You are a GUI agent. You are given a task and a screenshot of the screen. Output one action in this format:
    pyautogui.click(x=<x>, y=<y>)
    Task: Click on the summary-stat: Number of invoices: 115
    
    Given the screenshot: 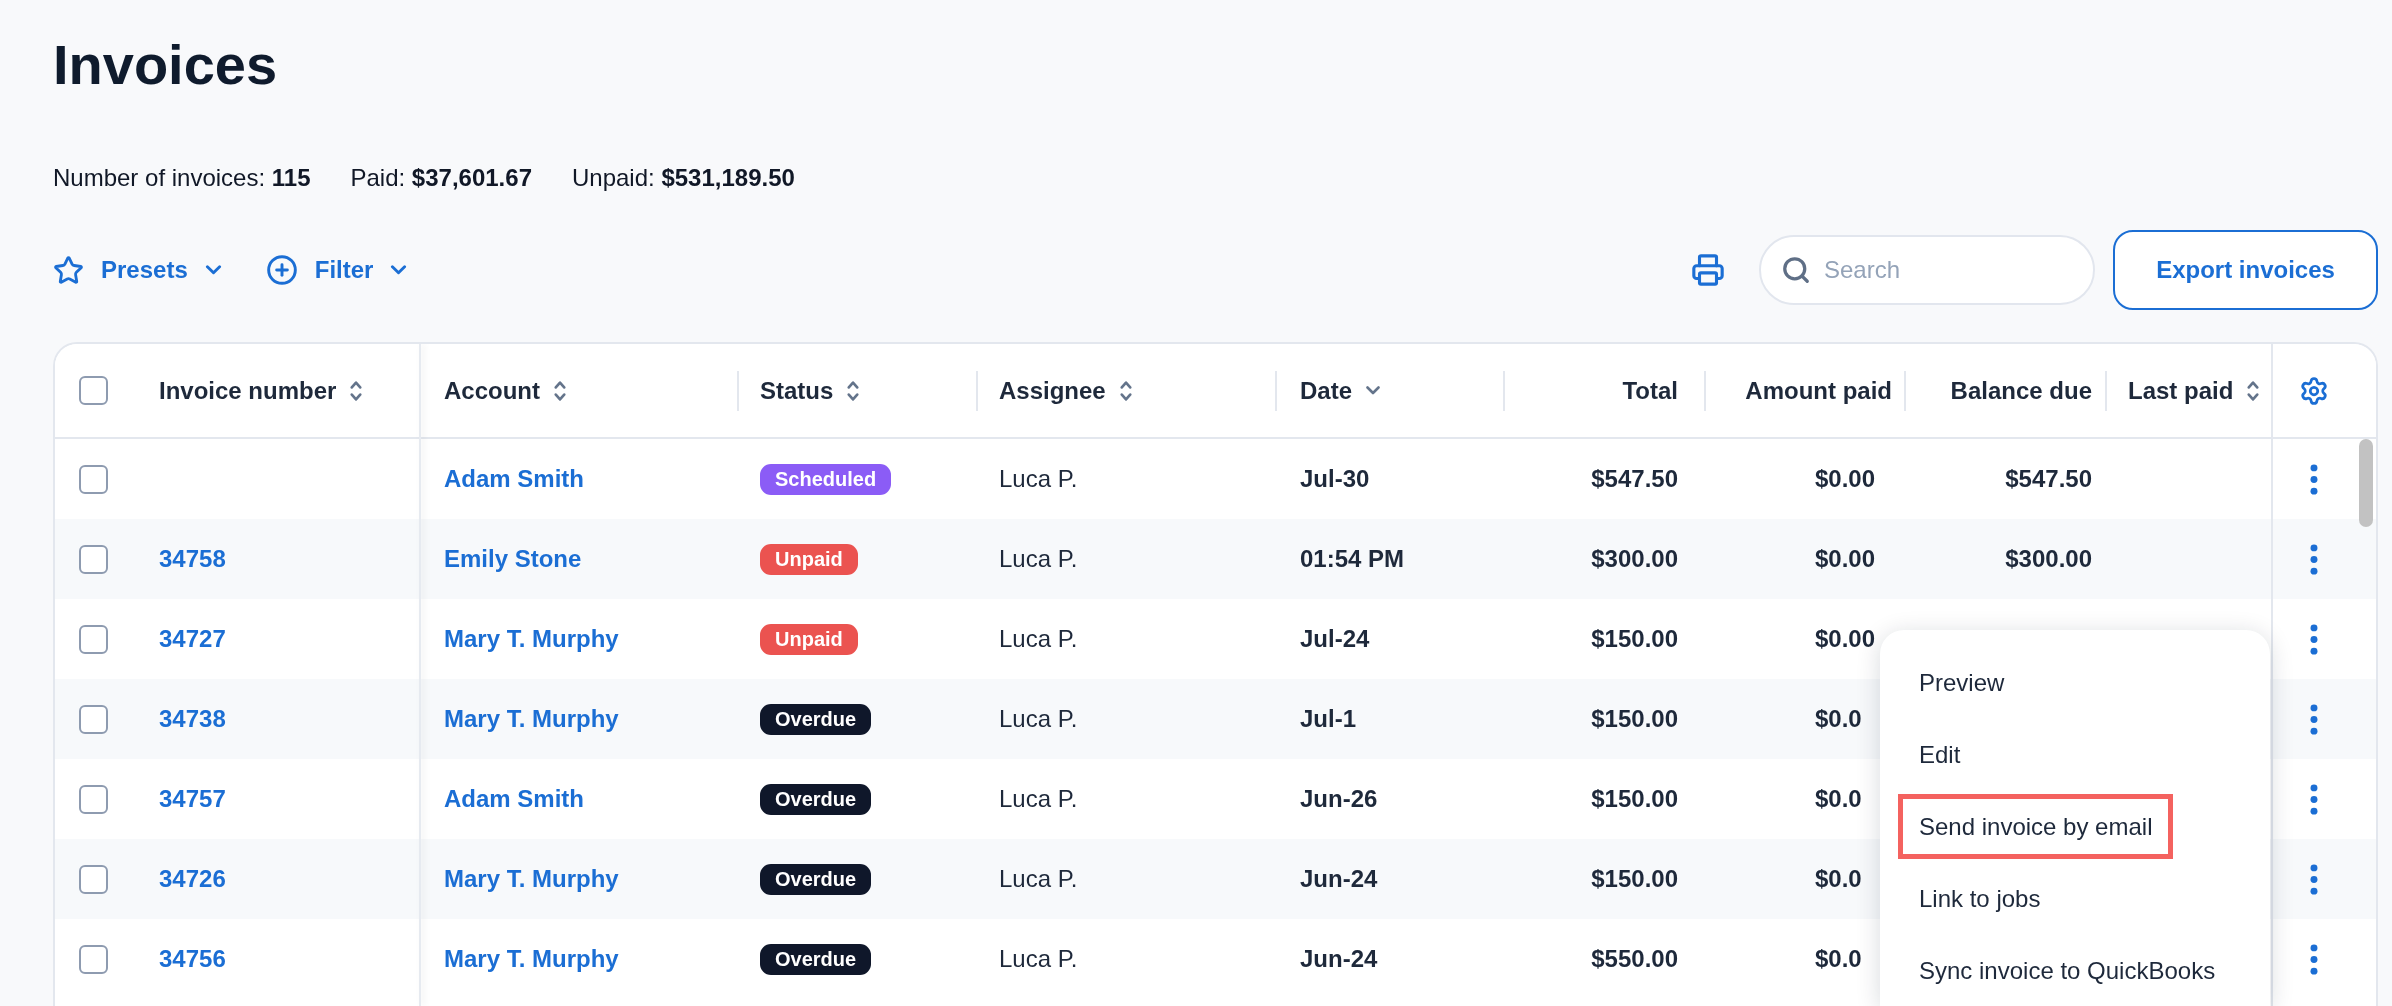 What is the action you would take?
    pyautogui.click(x=182, y=178)
    